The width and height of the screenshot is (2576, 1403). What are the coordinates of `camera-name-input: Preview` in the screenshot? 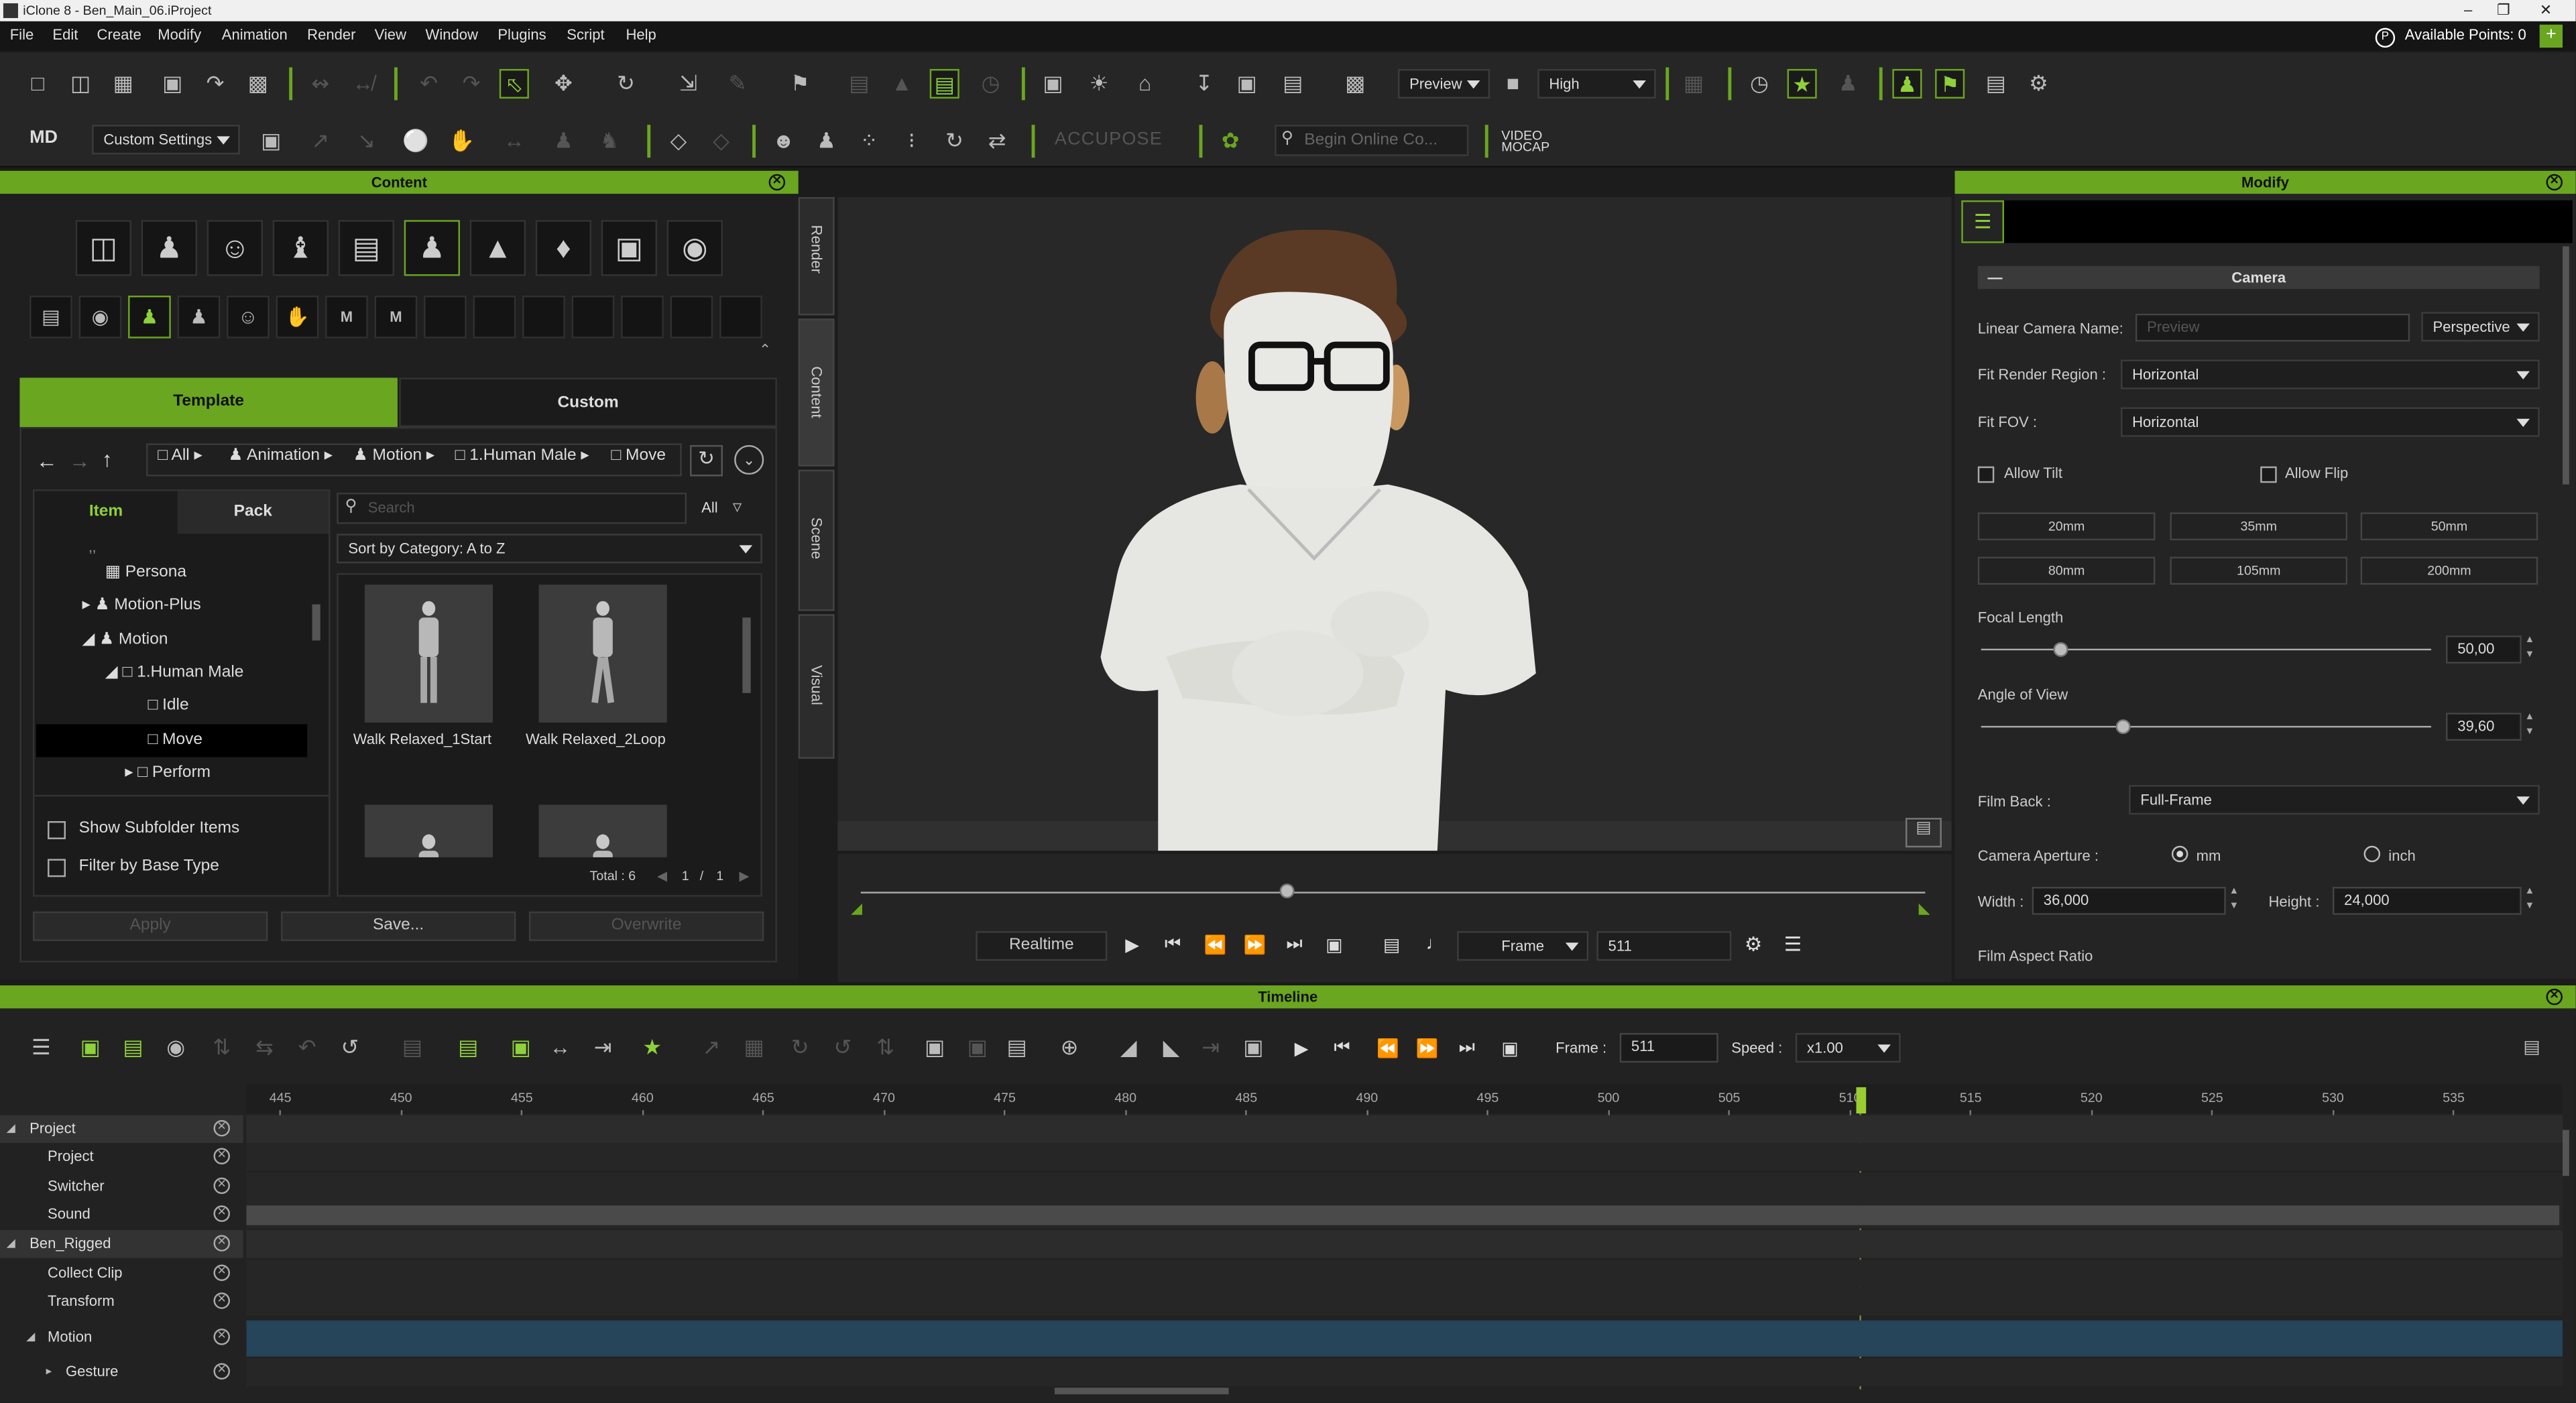 It's located at (2272, 327).